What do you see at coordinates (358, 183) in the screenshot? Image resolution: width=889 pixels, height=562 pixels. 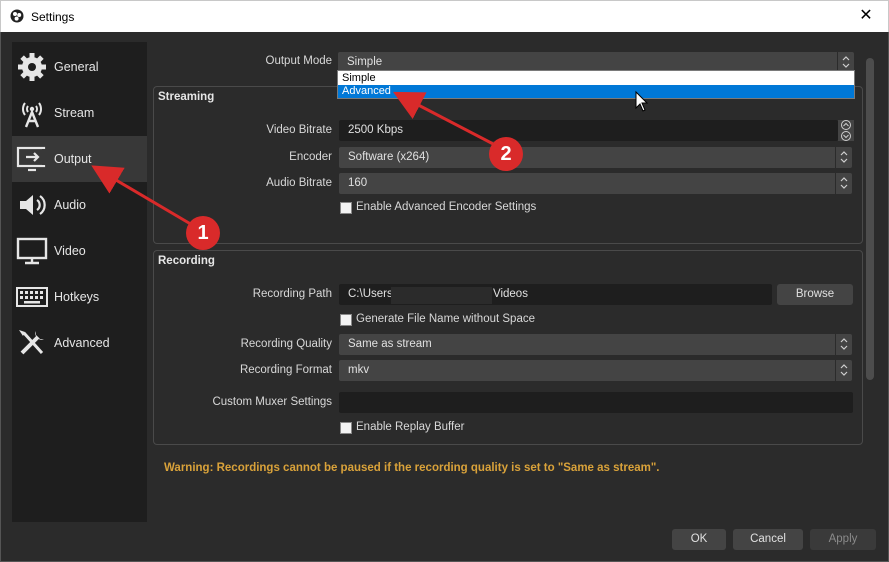 I see `audio-bitrate-value: 160` at bounding box center [358, 183].